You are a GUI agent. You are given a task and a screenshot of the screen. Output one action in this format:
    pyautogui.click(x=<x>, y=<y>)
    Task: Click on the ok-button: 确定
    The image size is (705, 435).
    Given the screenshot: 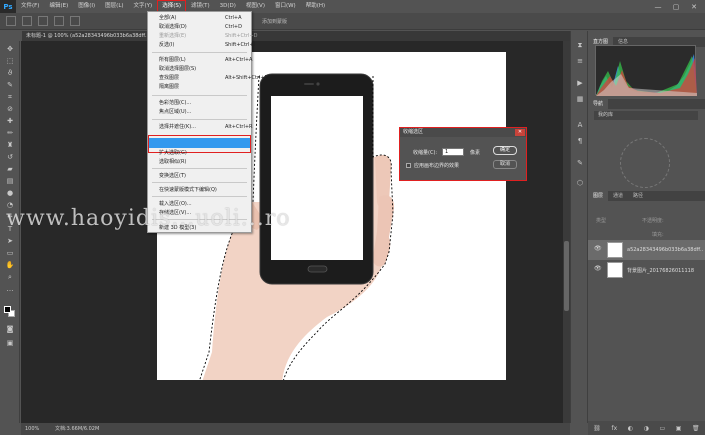 What is the action you would take?
    pyautogui.click(x=505, y=150)
    